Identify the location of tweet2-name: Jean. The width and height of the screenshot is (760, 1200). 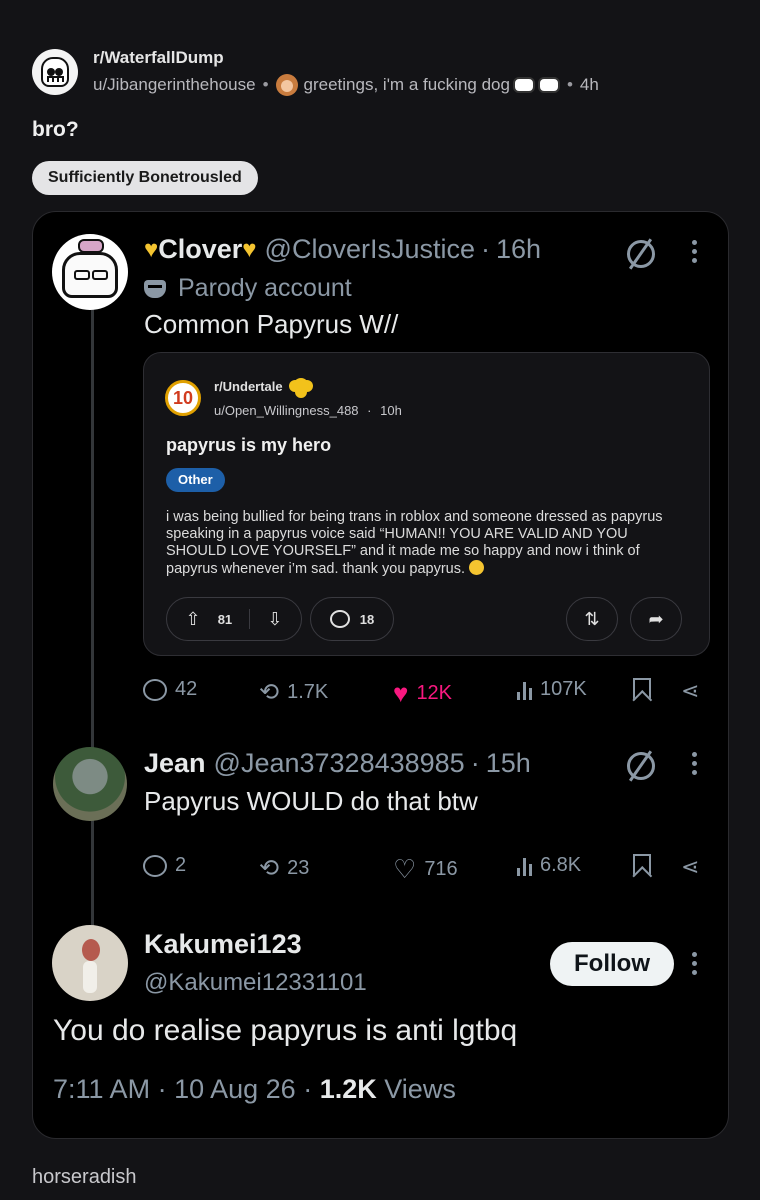
(175, 763).